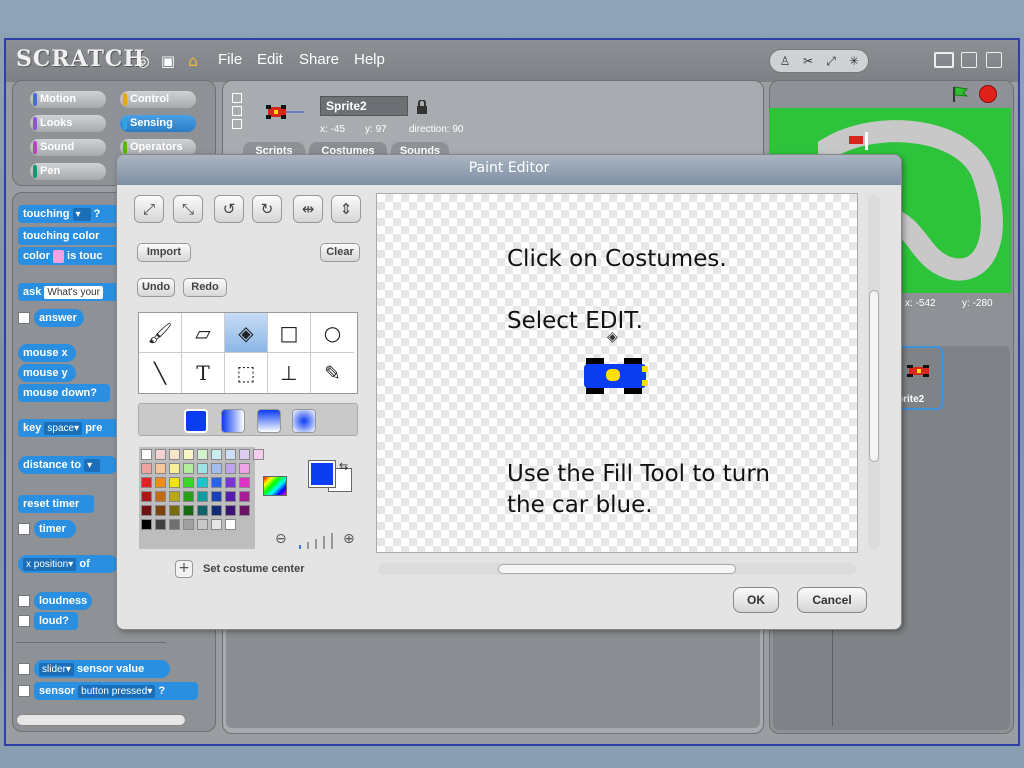 The height and width of the screenshot is (768, 1024). Describe the element at coordinates (158, 123) in the screenshot. I see `category-sensing: Sensing` at that location.